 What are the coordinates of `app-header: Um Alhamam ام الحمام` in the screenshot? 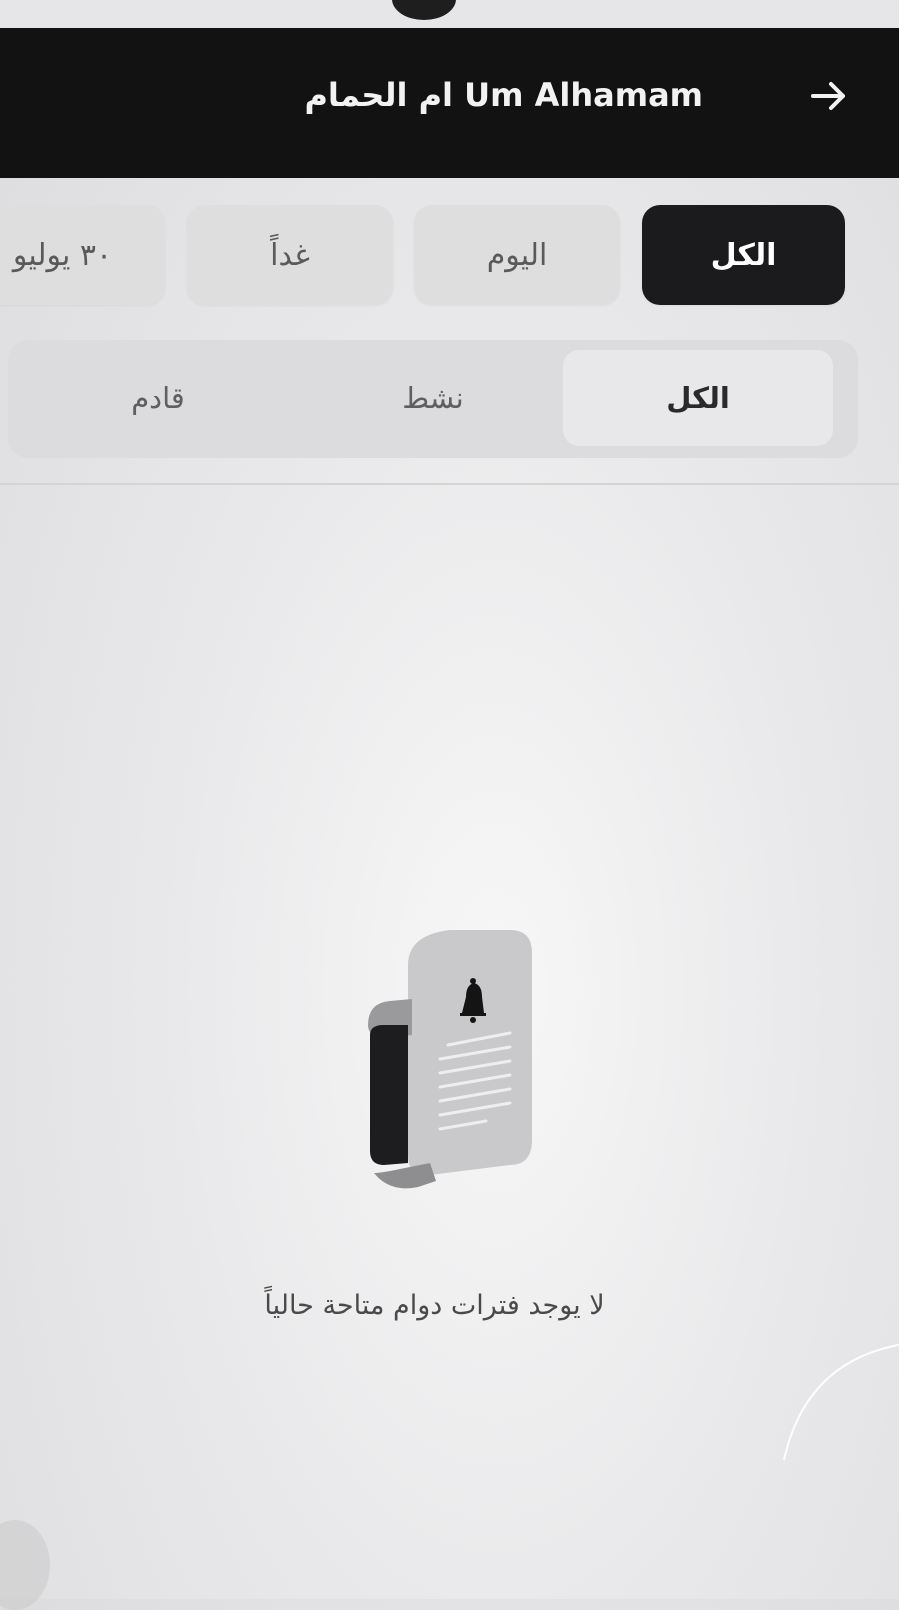 It's located at (449, 103).